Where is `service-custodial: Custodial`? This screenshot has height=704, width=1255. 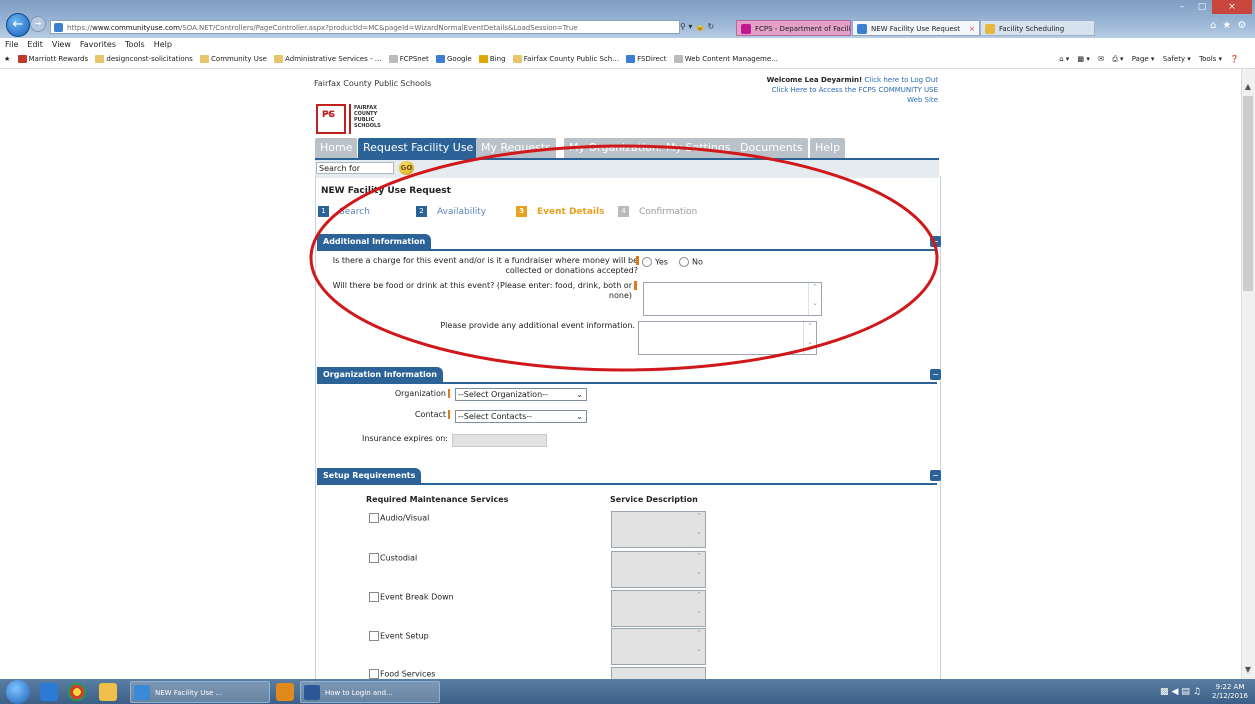
service-custodial: Custodial is located at coordinates (393, 558).